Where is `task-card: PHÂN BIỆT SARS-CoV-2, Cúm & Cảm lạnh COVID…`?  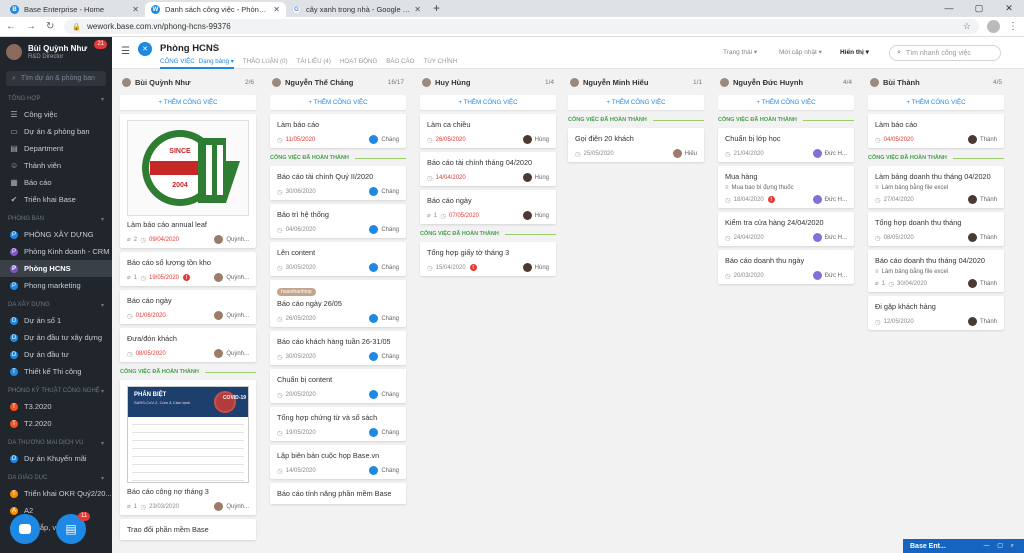 task-card: PHÂN BIỆT SARS-CoV-2, Cúm & Cảm lạnh COVID… is located at coordinates (188, 447).